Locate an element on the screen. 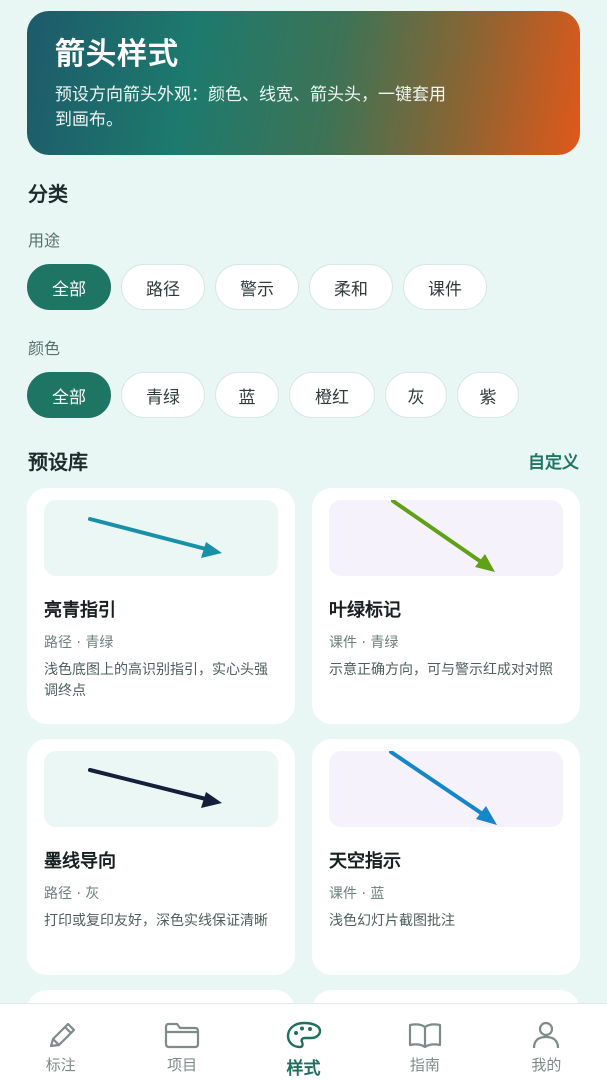 This screenshot has height=1080, width=607. preset-name: 亮青指引 is located at coordinates (80, 610).